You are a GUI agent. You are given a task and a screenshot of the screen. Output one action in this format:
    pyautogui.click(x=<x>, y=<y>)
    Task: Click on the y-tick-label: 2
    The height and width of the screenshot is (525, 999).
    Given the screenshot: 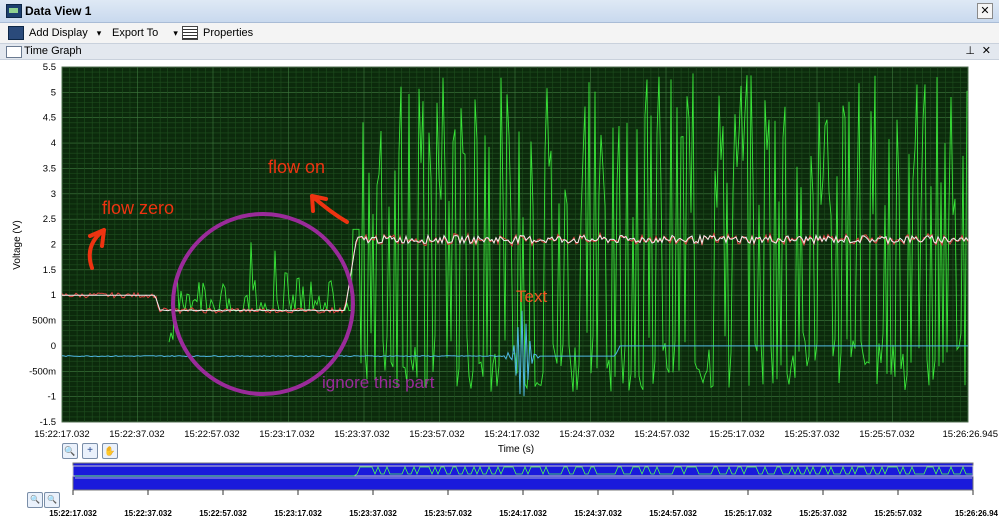 What is the action you would take?
    pyautogui.click(x=53, y=245)
    